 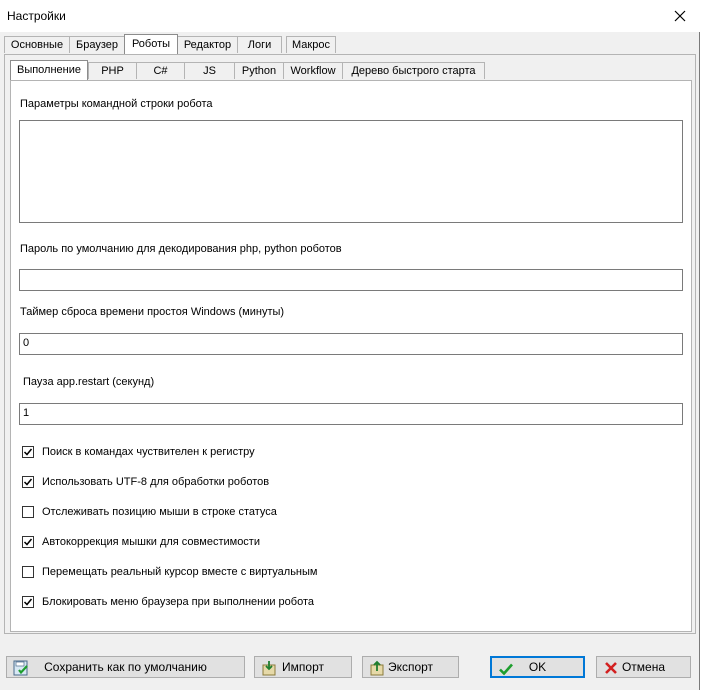 I want to click on tab-workflow: Workflow, so click(x=313, y=70).